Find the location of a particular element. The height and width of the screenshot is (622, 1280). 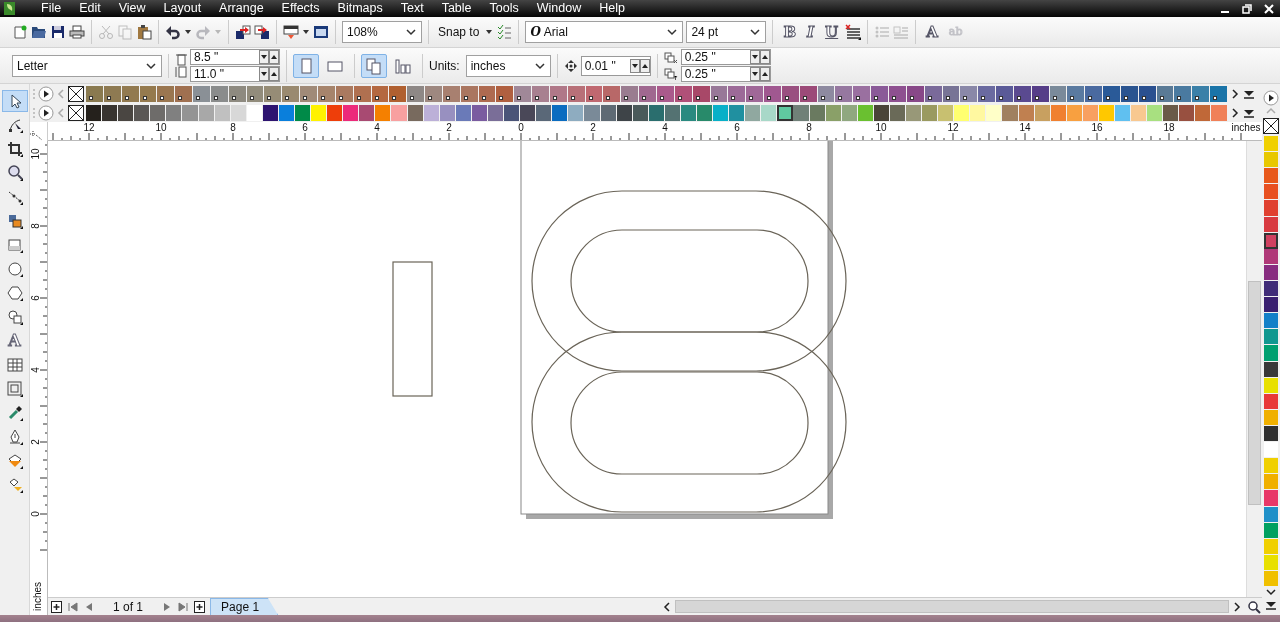

nudge-distance-field: 0.01 " is located at coordinates (615, 65).